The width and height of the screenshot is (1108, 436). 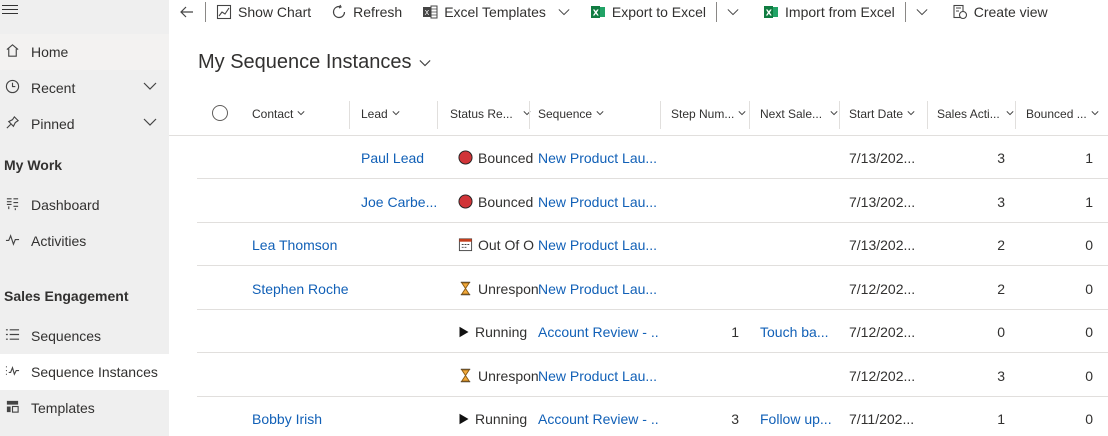 I want to click on sidebar-item-sequences: Sequences, so click(x=84, y=336).